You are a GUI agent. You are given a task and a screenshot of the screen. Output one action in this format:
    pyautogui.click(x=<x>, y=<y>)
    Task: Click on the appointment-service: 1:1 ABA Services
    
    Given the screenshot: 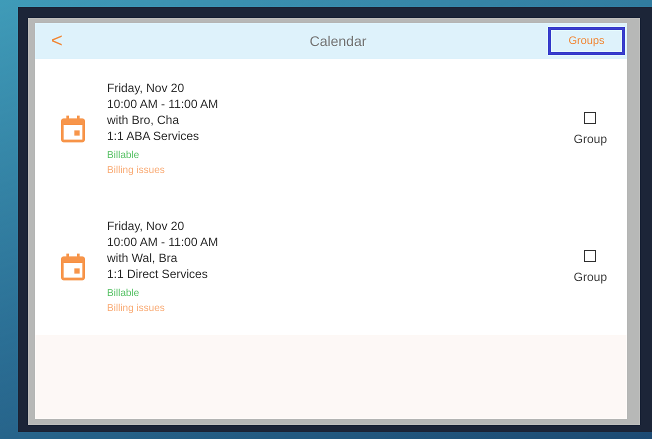 What is the action you would take?
    pyautogui.click(x=153, y=136)
    